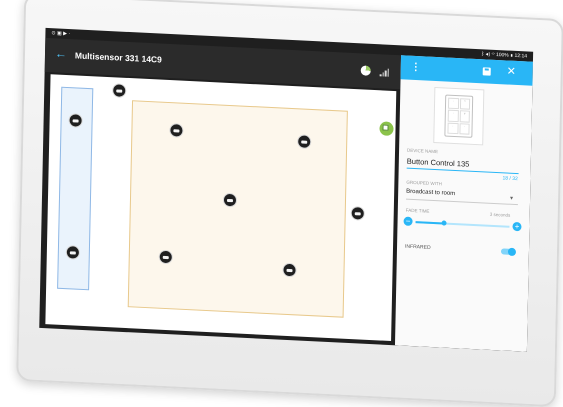 Image resolution: width=563 pixels, height=407 pixels. Describe the element at coordinates (511, 198) in the screenshot. I see `chevron-down-icon: ▾` at that location.